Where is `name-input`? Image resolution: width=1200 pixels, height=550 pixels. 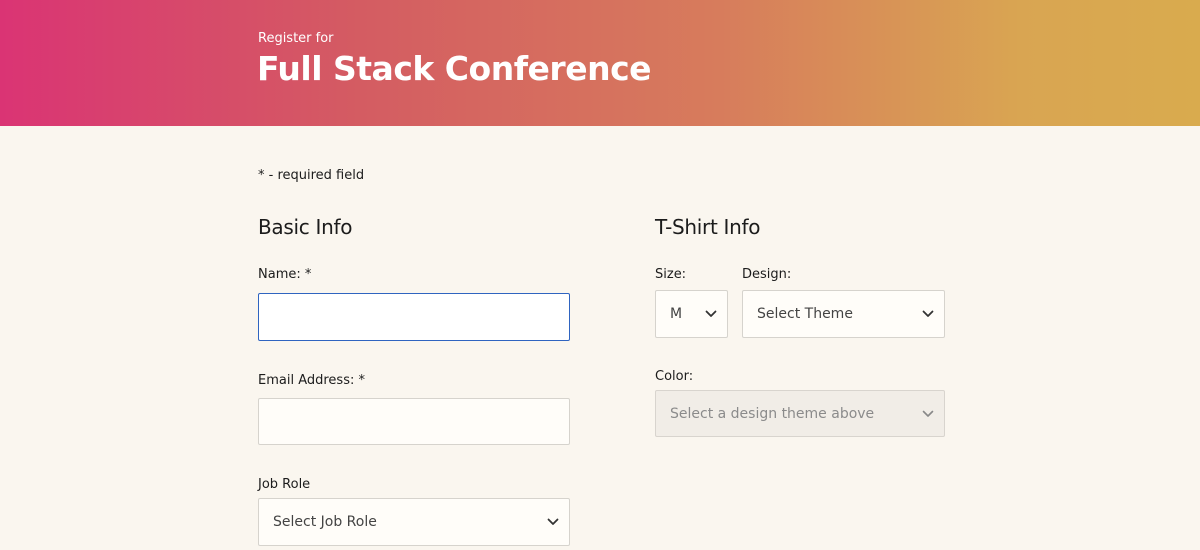
name-input is located at coordinates (414, 317).